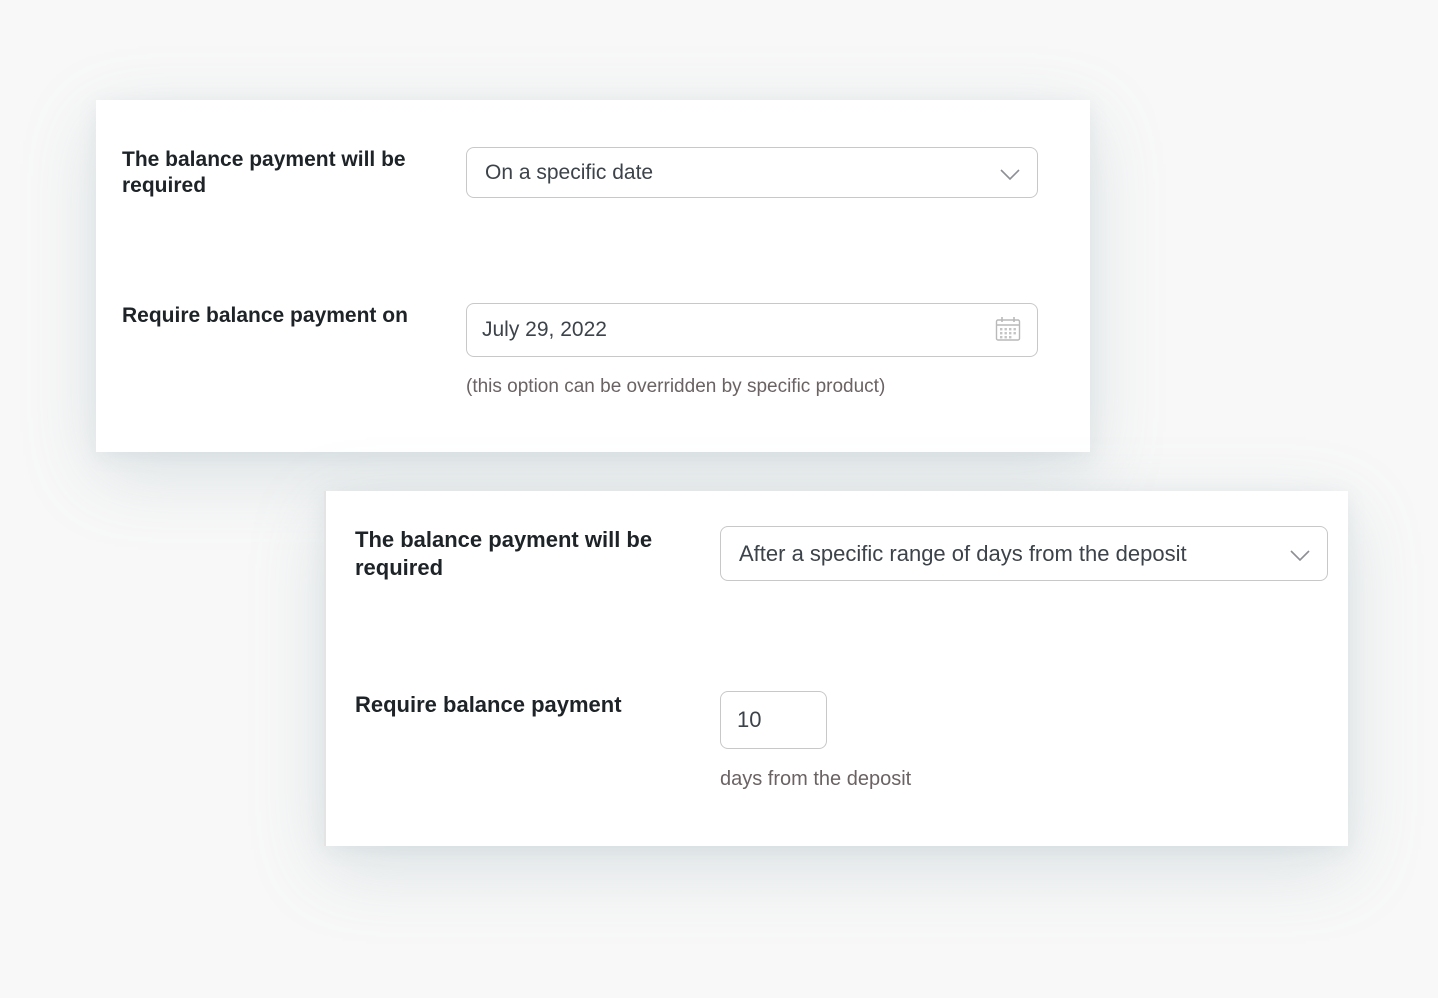 This screenshot has height=998, width=1438. What do you see at coordinates (1008, 329) in the screenshot?
I see `calendar-icon` at bounding box center [1008, 329].